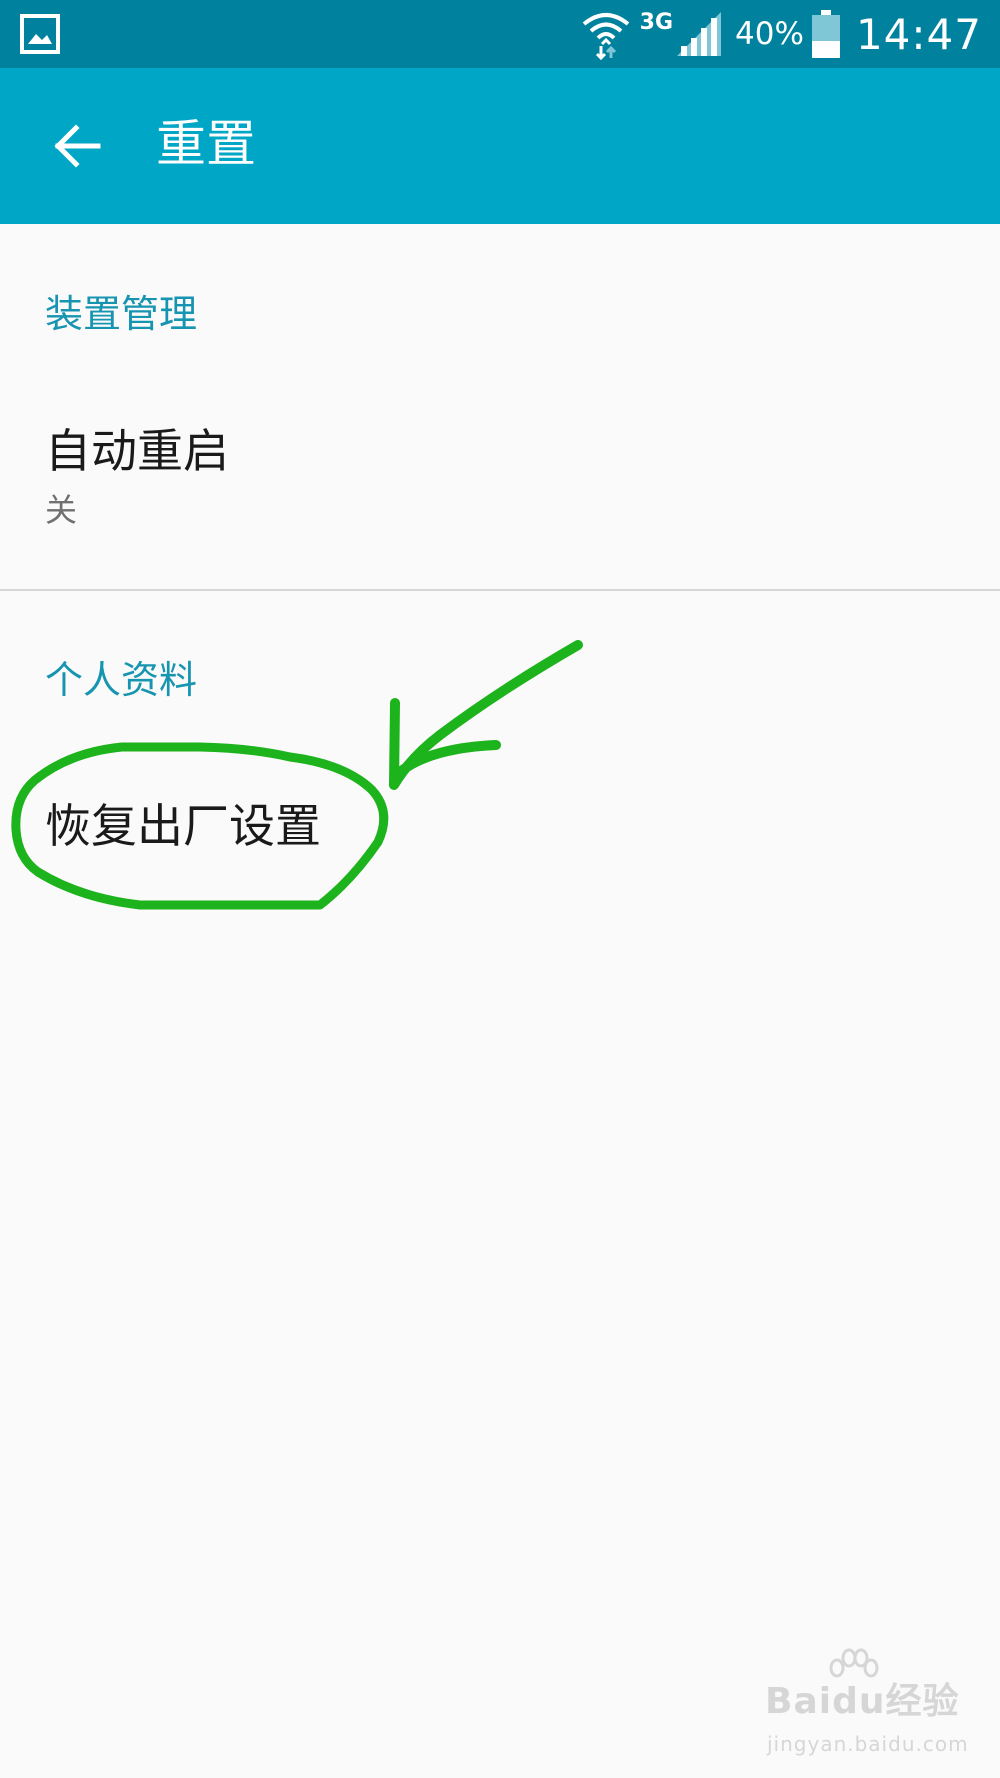  I want to click on clock: 14:47, so click(918, 34).